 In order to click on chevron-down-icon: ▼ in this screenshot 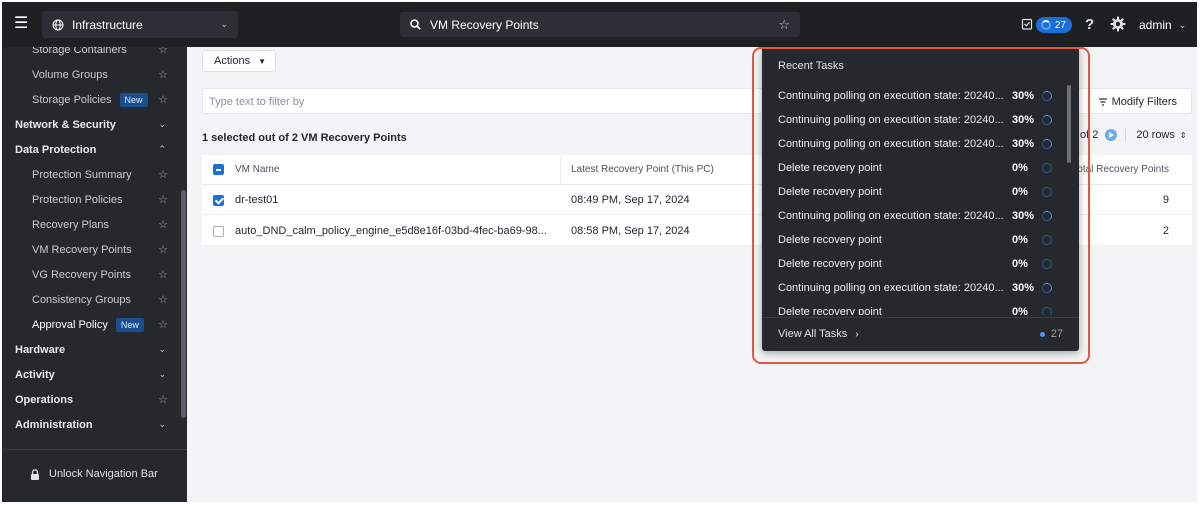, I will do `click(262, 61)`.